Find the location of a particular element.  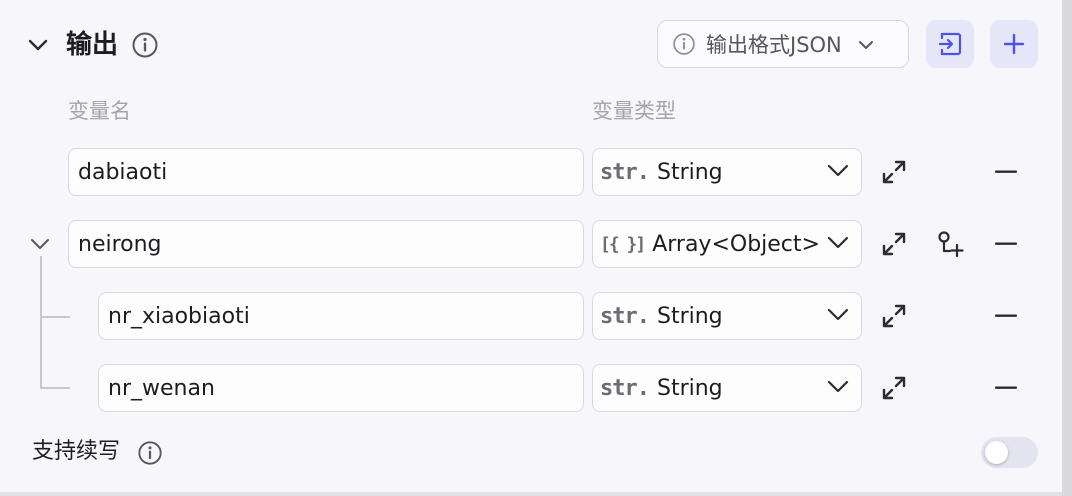

array-object-type-icon: [{ }] is located at coordinates (623, 244).